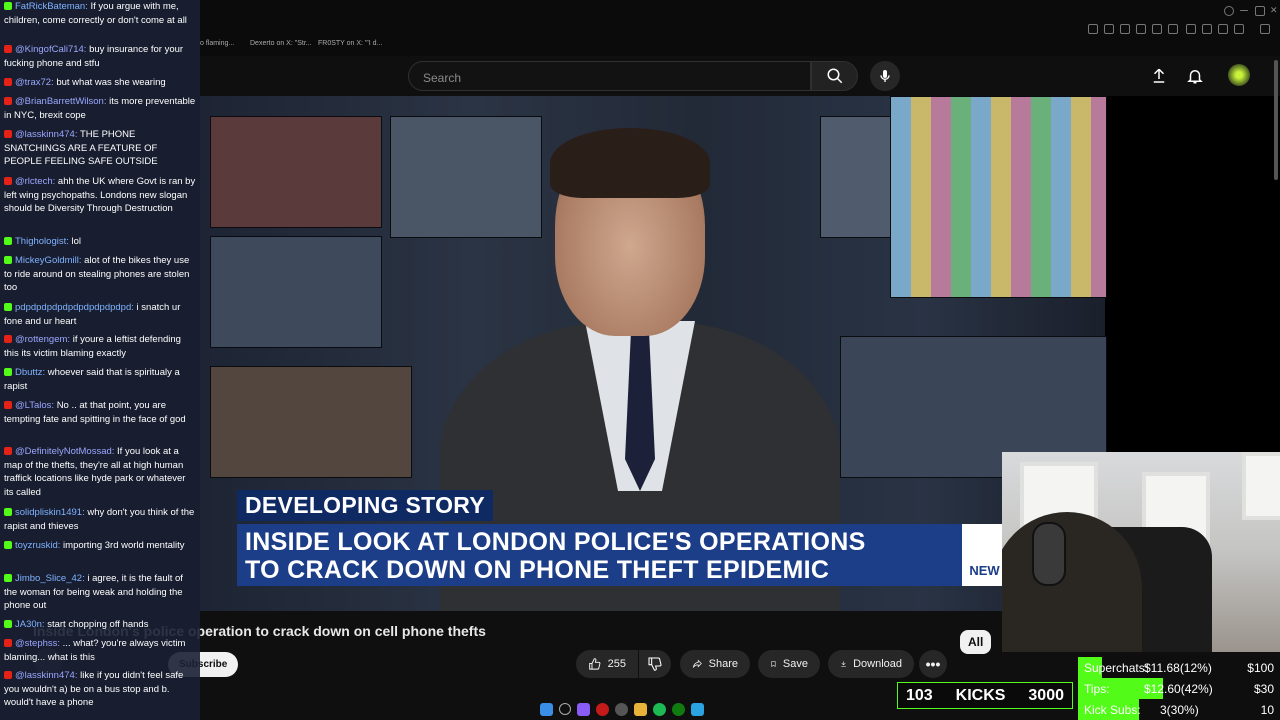 Image resolution: width=1280 pixels, height=720 pixels. I want to click on chat-username: toyzruskid:, so click(37, 545).